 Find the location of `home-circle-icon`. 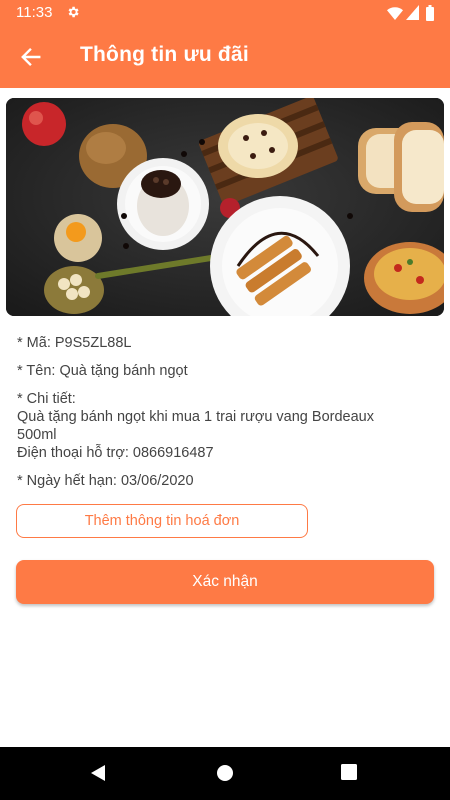

home-circle-icon is located at coordinates (225, 773).